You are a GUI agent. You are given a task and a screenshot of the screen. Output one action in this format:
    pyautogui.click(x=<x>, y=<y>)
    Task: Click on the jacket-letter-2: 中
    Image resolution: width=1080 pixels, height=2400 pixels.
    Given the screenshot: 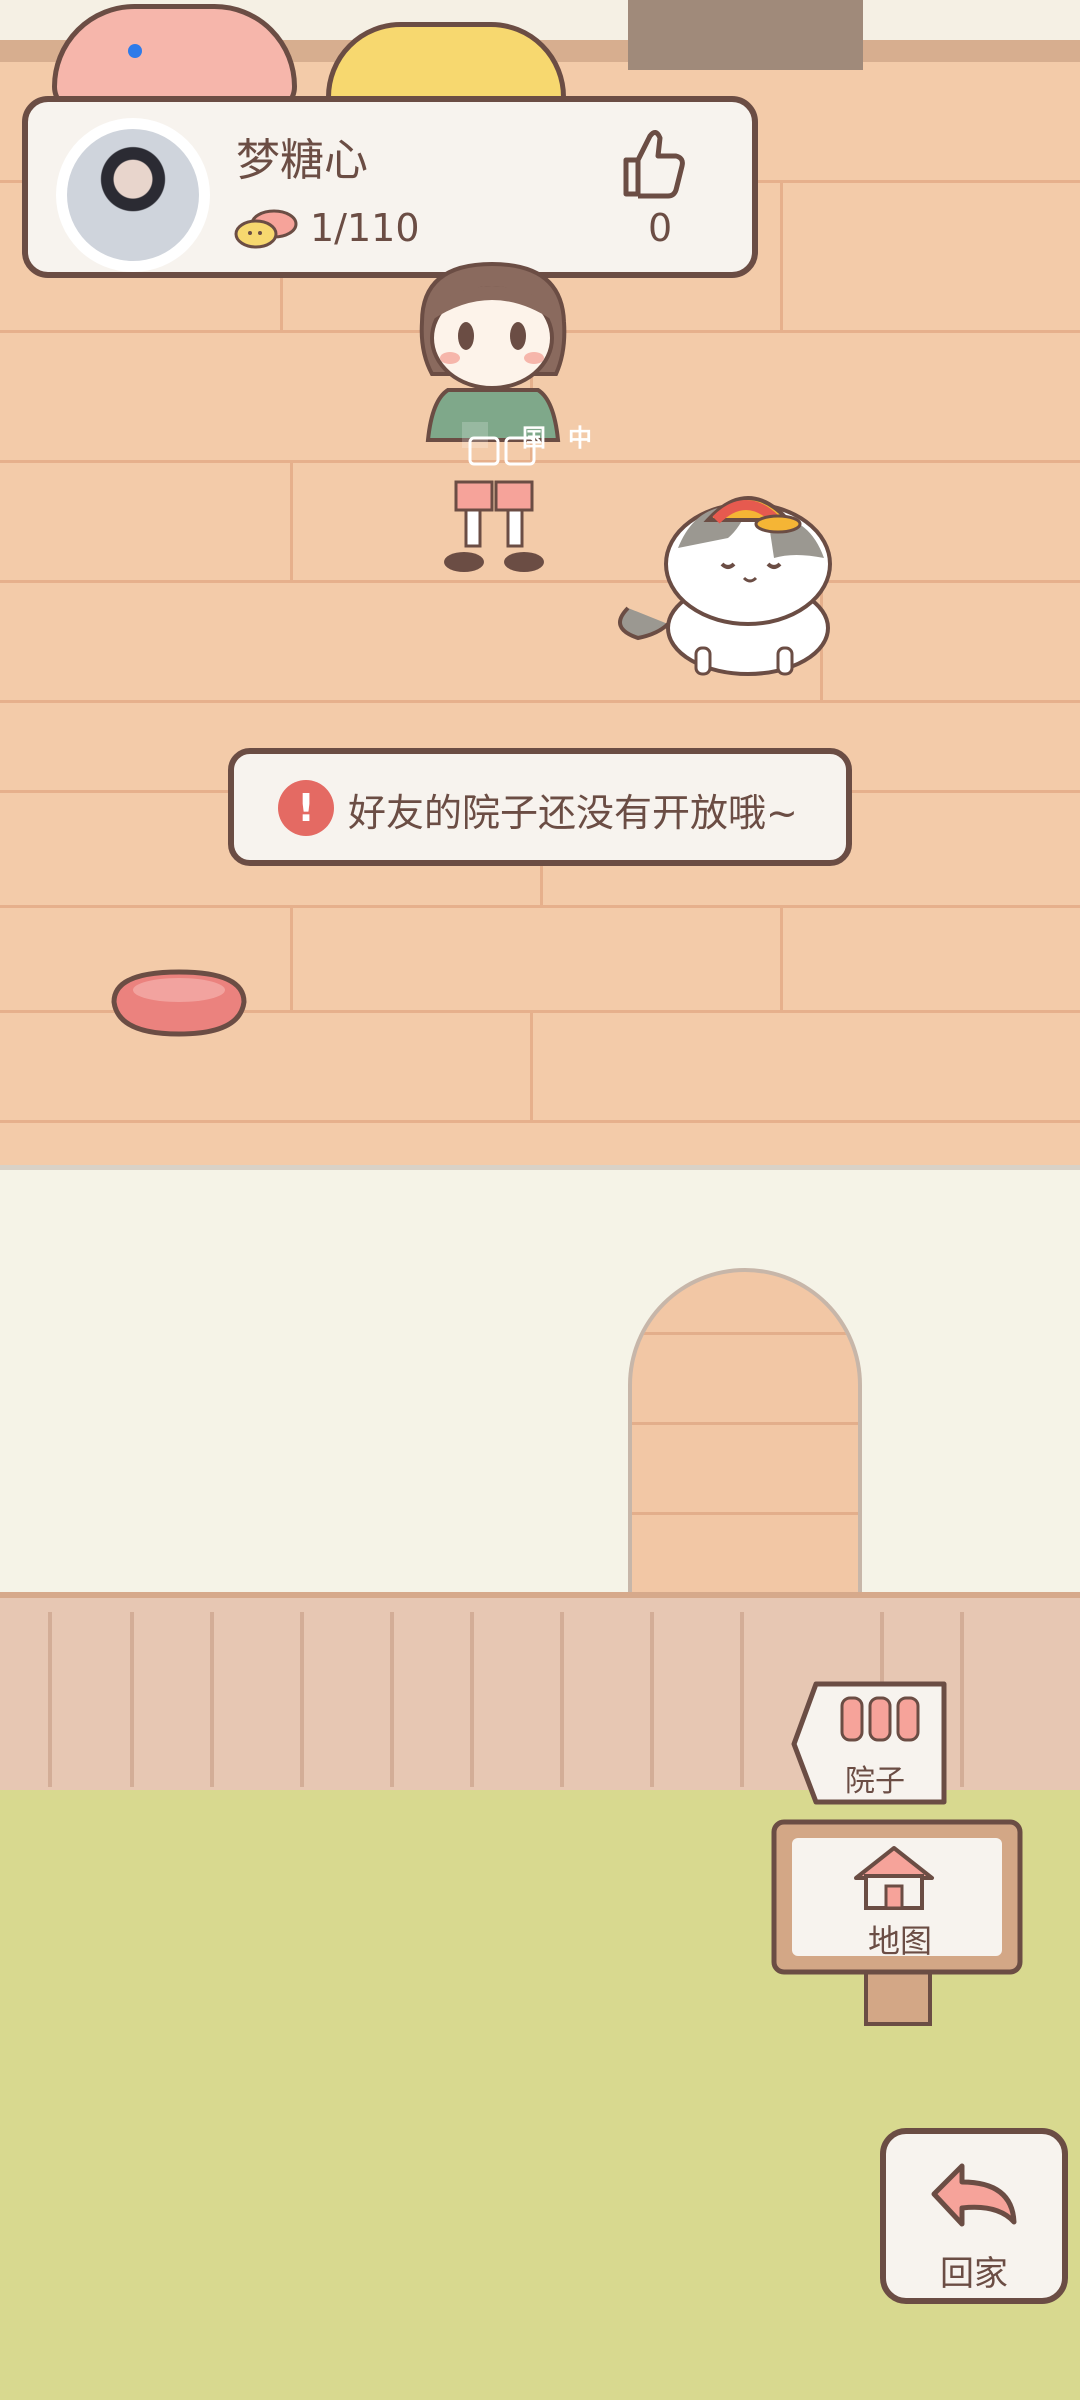 What is the action you would take?
    pyautogui.click(x=580, y=438)
    